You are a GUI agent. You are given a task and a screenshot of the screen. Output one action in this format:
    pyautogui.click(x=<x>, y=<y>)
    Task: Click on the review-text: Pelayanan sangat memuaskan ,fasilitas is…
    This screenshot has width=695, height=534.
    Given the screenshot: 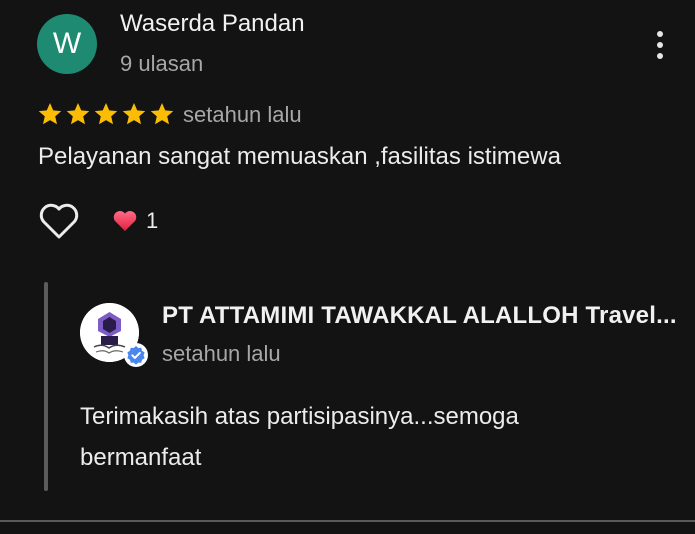 What is the action you would take?
    pyautogui.click(x=299, y=156)
    